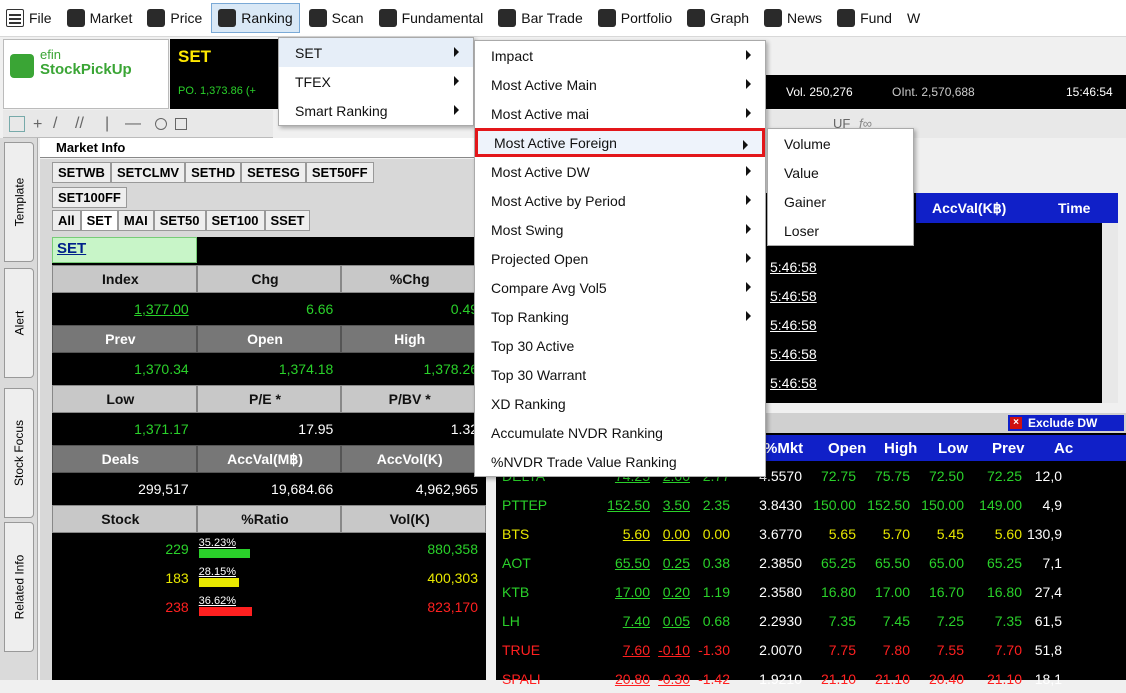  What do you see at coordinates (133, 124) in the screenshot?
I see `horizontal-line-icon: —` at bounding box center [133, 124].